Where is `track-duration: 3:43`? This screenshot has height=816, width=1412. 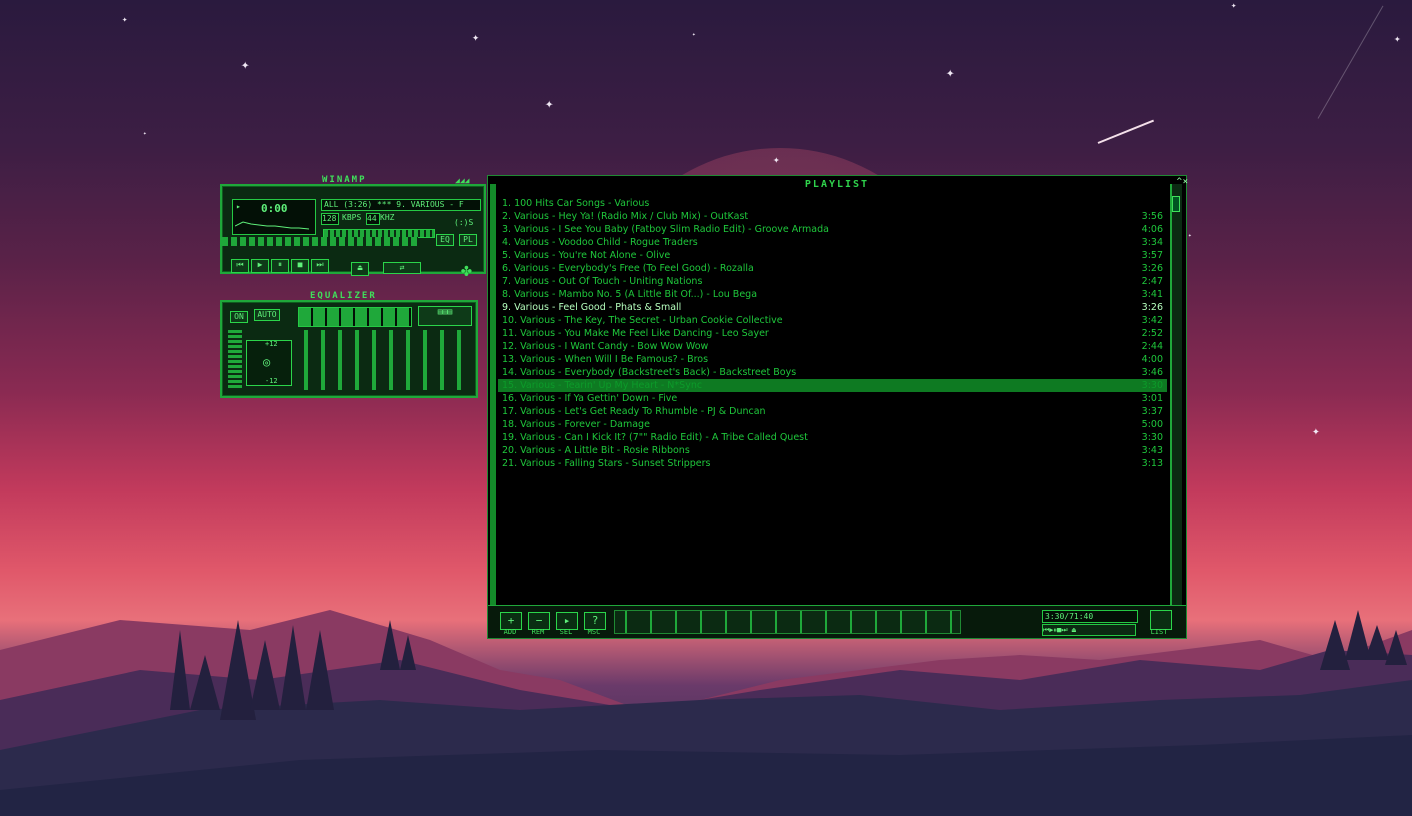 track-duration: 3:43 is located at coordinates (1152, 450).